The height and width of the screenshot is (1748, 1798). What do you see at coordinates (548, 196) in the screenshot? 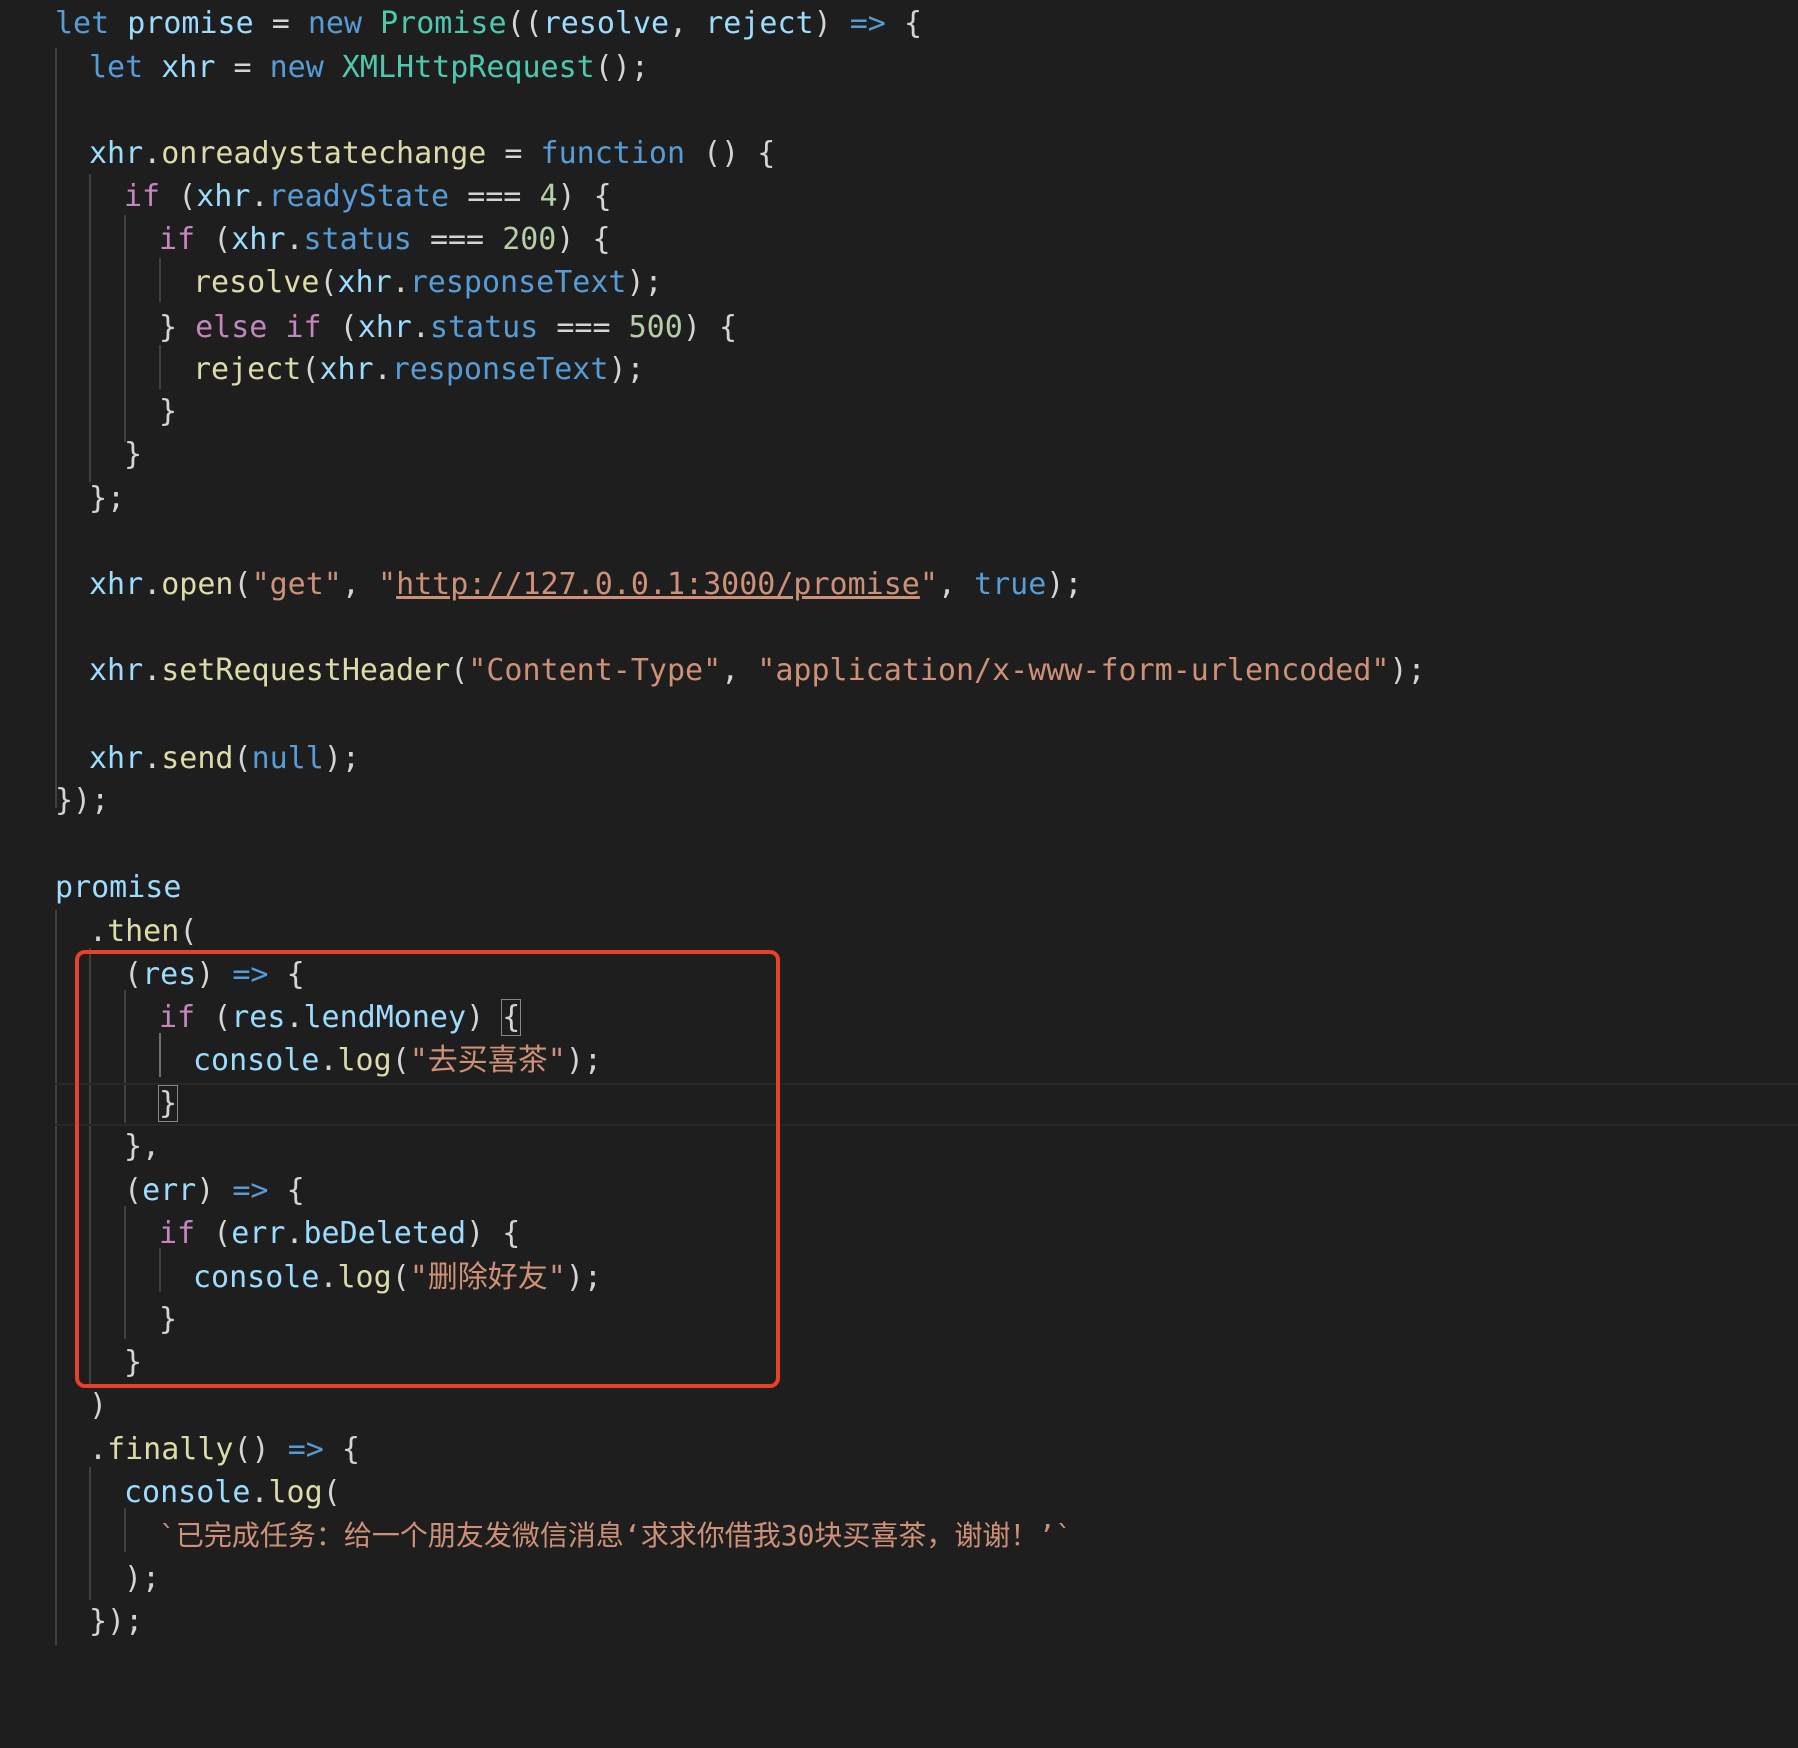
I see `token: 4` at bounding box center [548, 196].